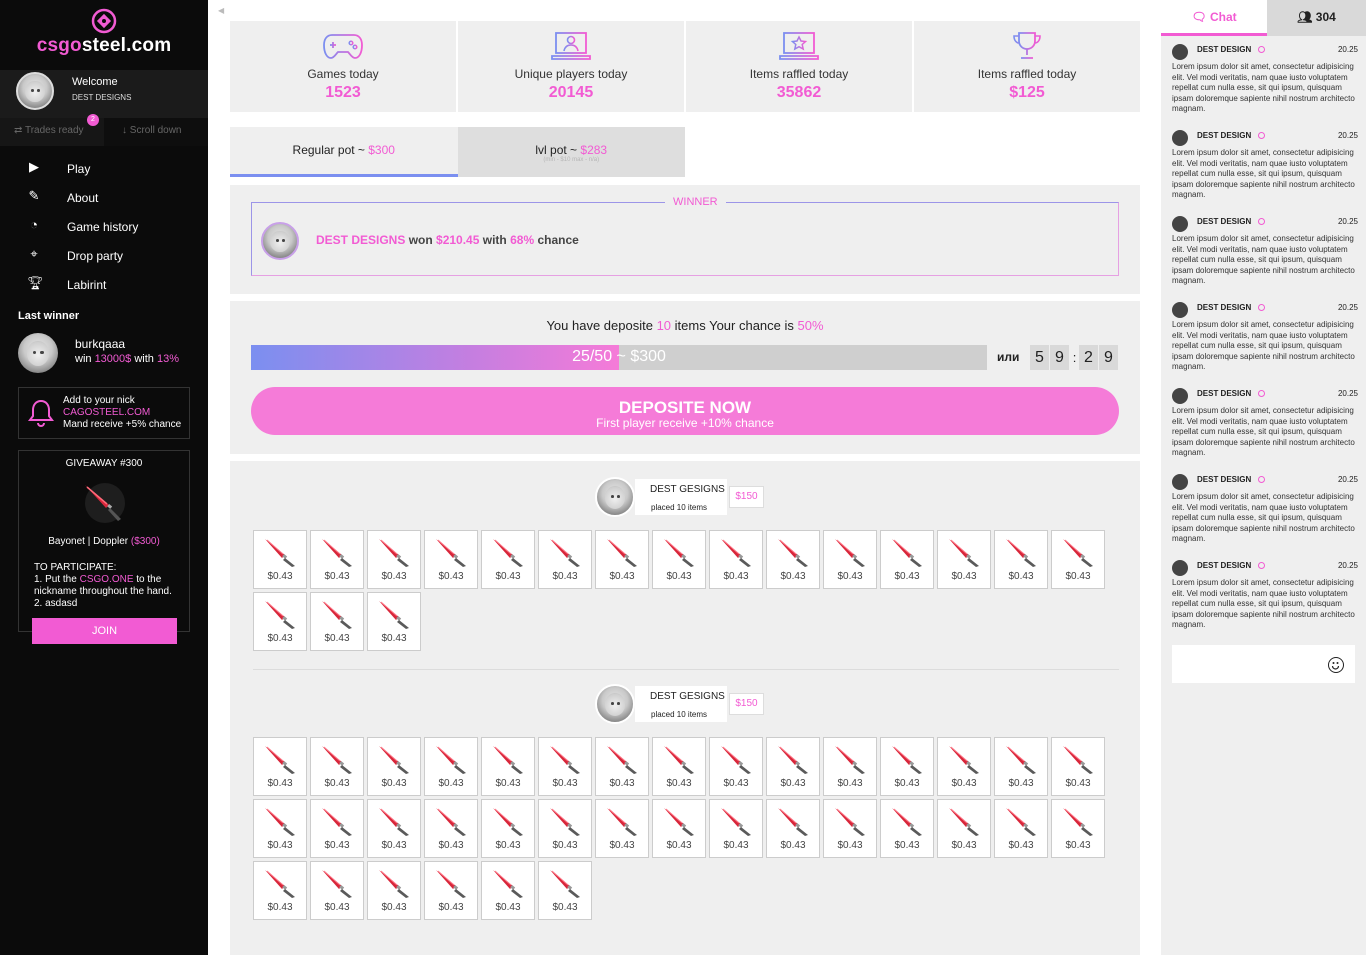  I want to click on divider, so click(686, 669).